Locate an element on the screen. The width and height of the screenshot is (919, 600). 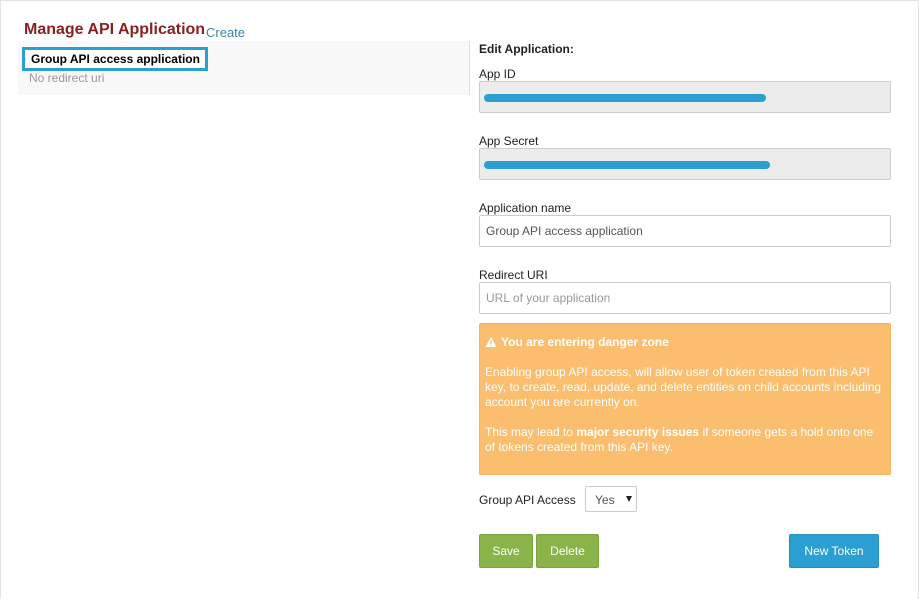
app-id-field is located at coordinates (685, 97).